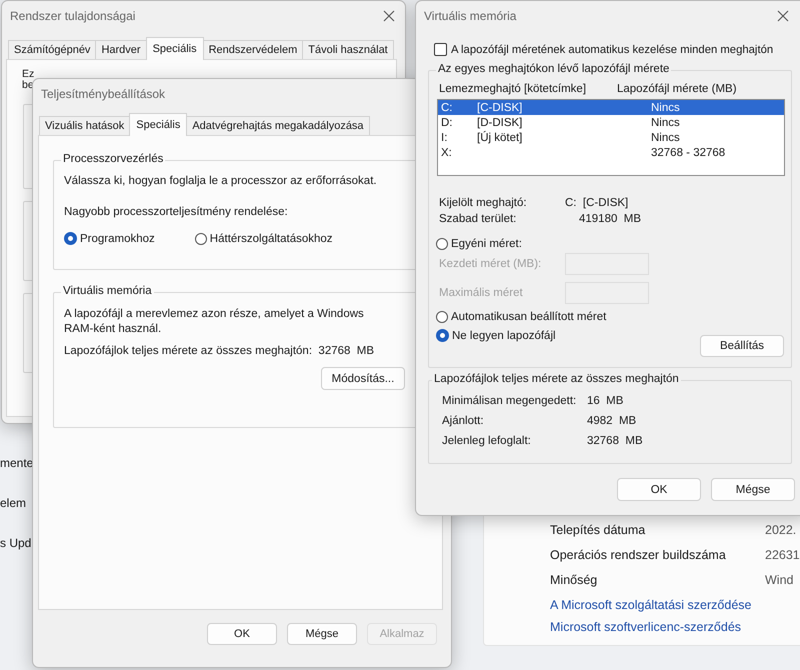 The image size is (800, 670). I want to click on field-value: 32768 MB, so click(615, 442).